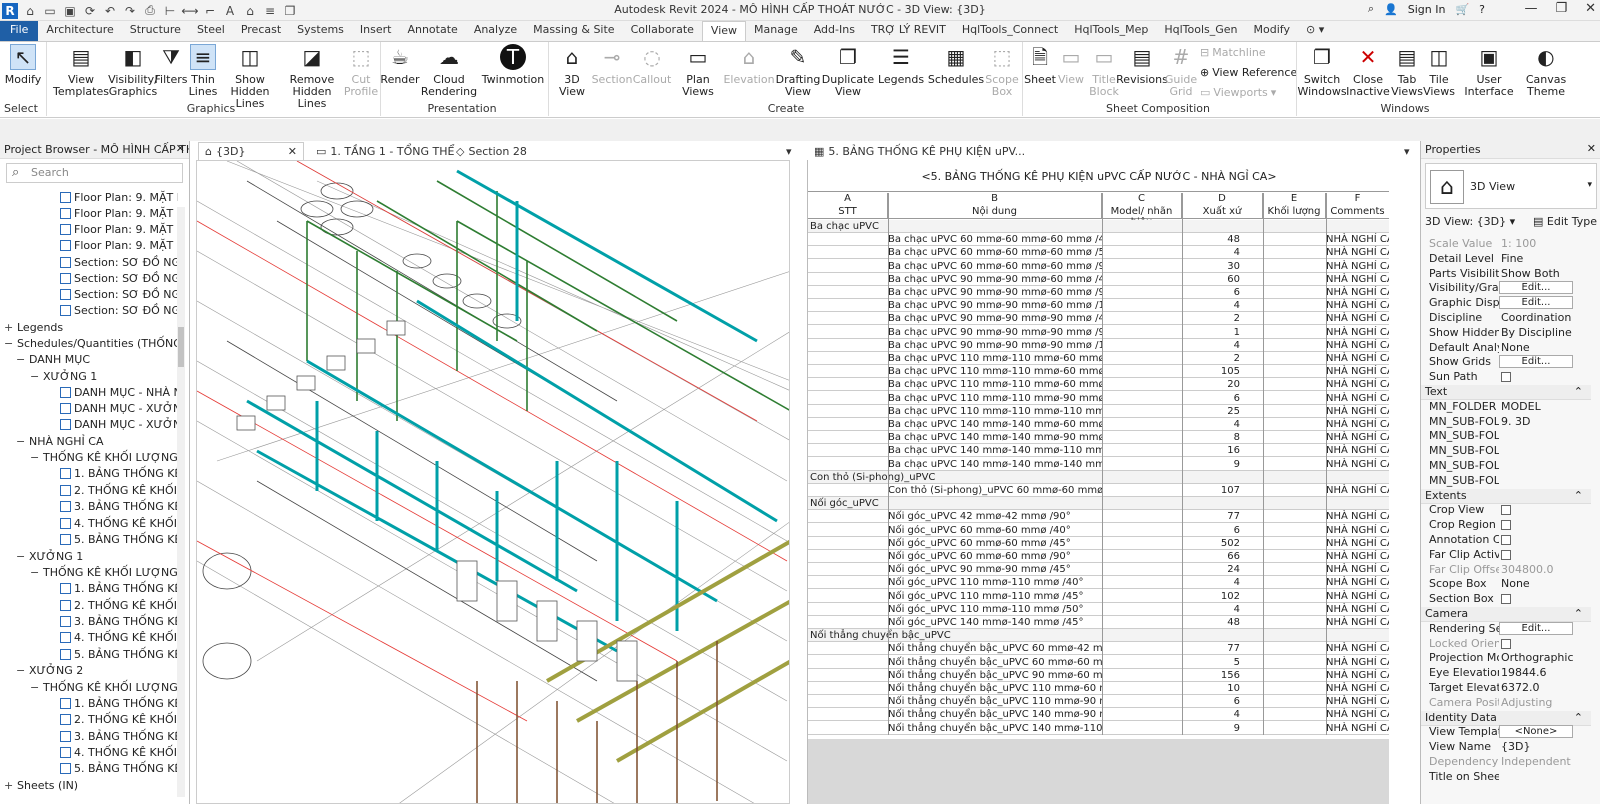 The height and width of the screenshot is (804, 1600). What do you see at coordinates (376, 31) in the screenshot?
I see `tab-insert: Insert` at bounding box center [376, 31].